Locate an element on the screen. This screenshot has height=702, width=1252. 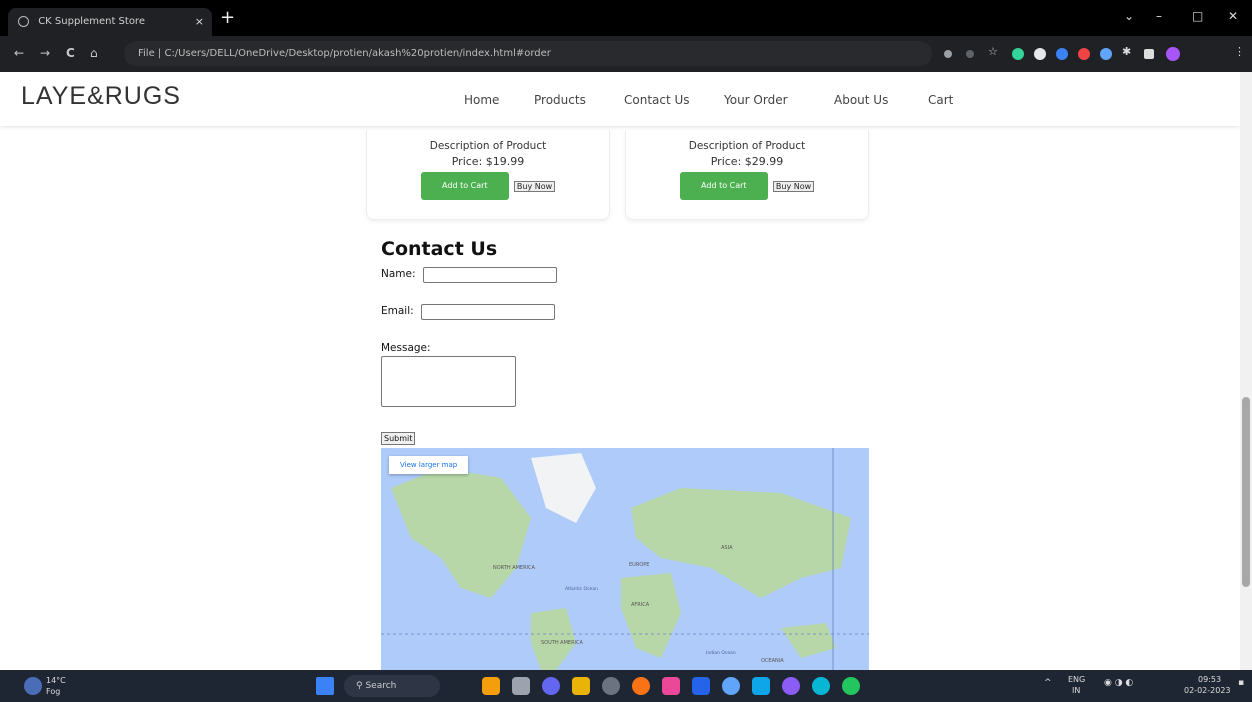
share-icon is located at coordinates (970, 54).